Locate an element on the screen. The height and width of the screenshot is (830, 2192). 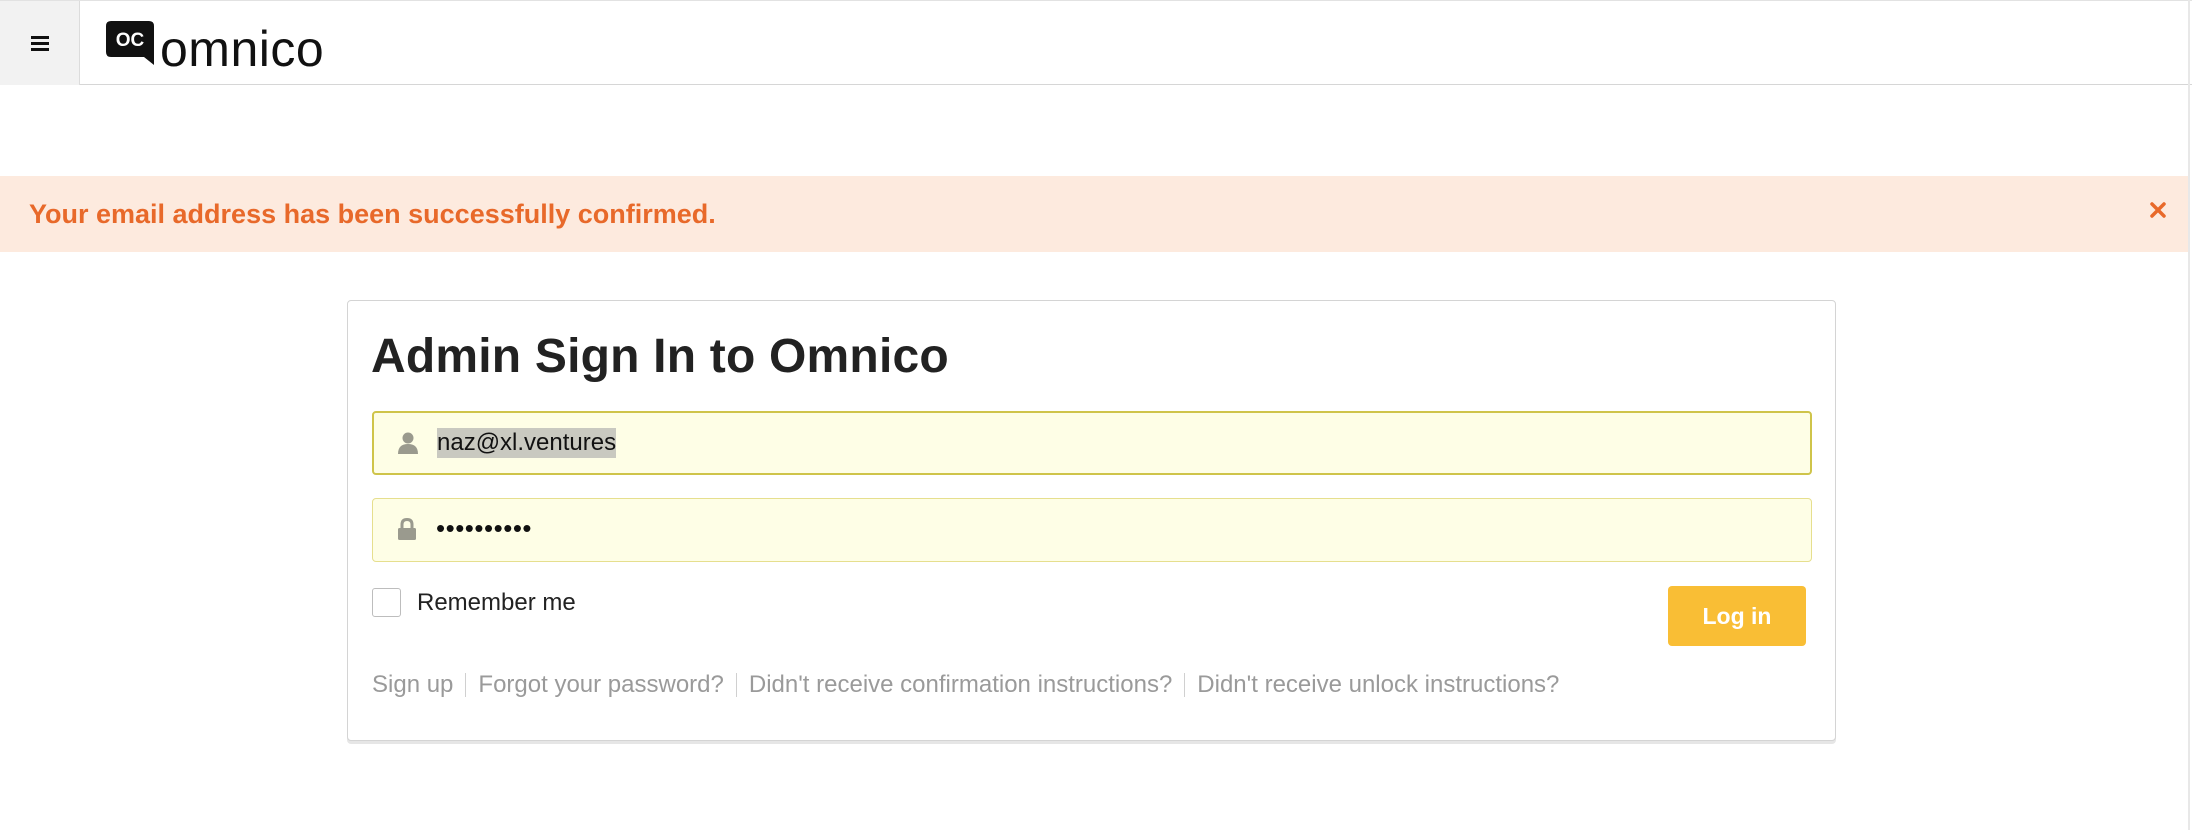
resend-unlock-link: Didn't receive unlock instructions? is located at coordinates (1378, 685).